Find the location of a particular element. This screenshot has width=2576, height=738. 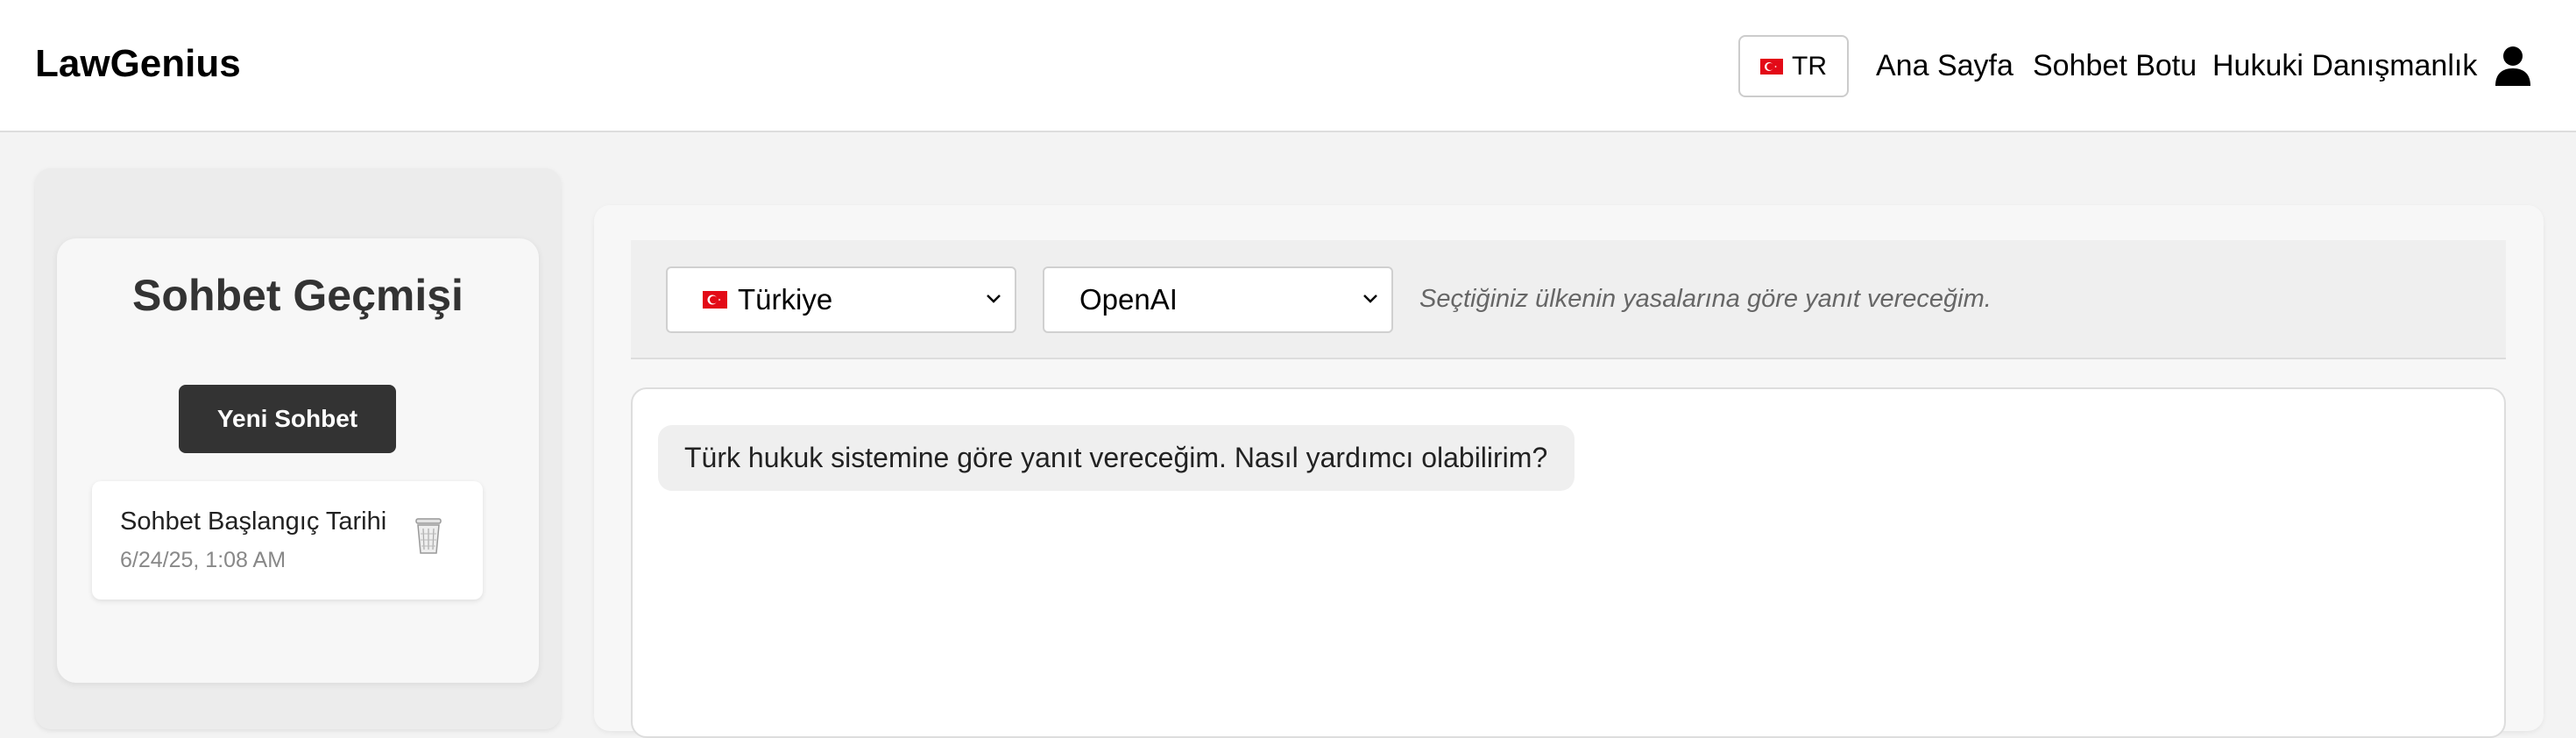

user-icon is located at coordinates (2513, 66).